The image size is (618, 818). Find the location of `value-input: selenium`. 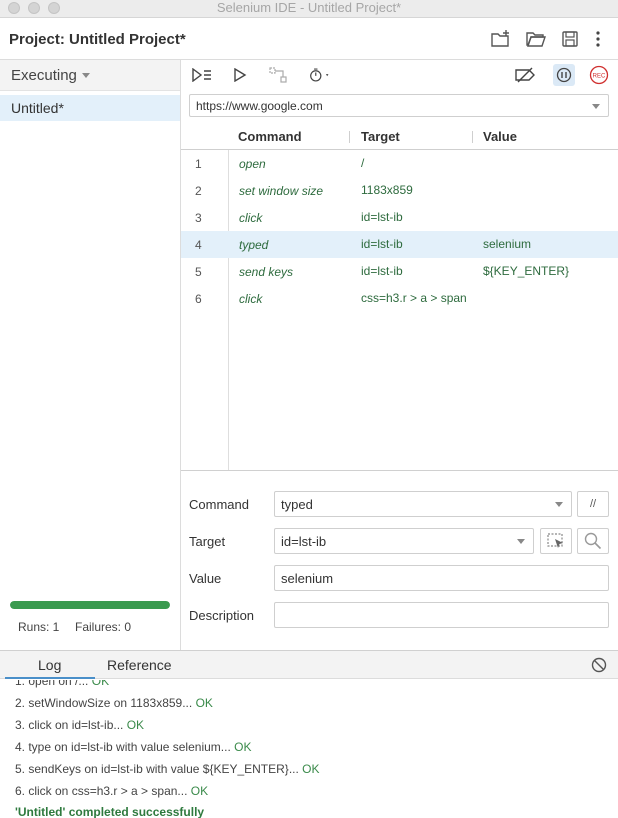

value-input: selenium is located at coordinates (441, 578).